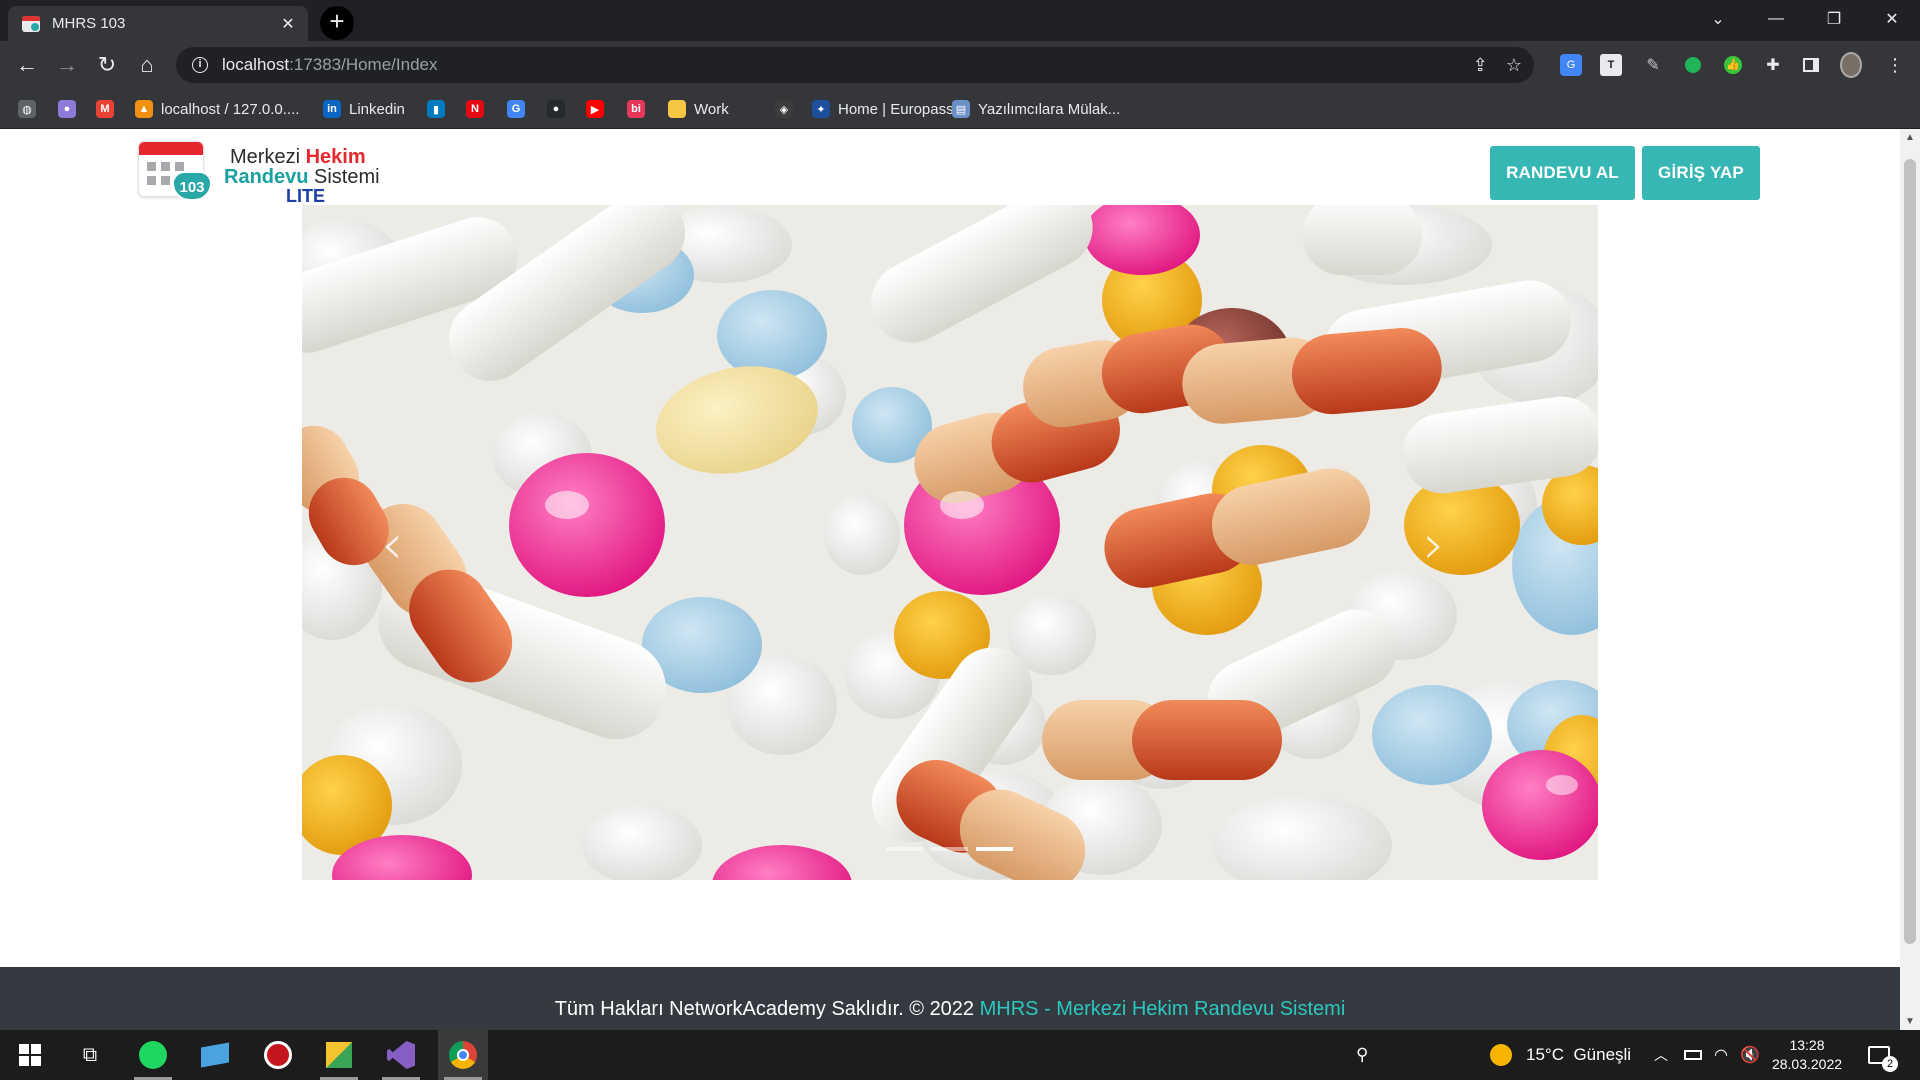 The width and height of the screenshot is (1920, 1080). Describe the element at coordinates (192, 186) in the screenshot. I see `logo-badge: 103` at that location.